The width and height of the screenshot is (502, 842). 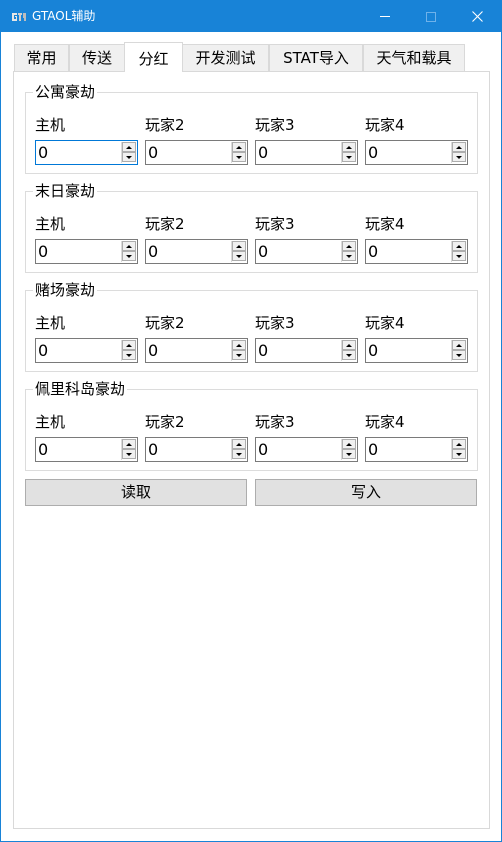 What do you see at coordinates (136, 492) in the screenshot?
I see `read-button: 读取` at bounding box center [136, 492].